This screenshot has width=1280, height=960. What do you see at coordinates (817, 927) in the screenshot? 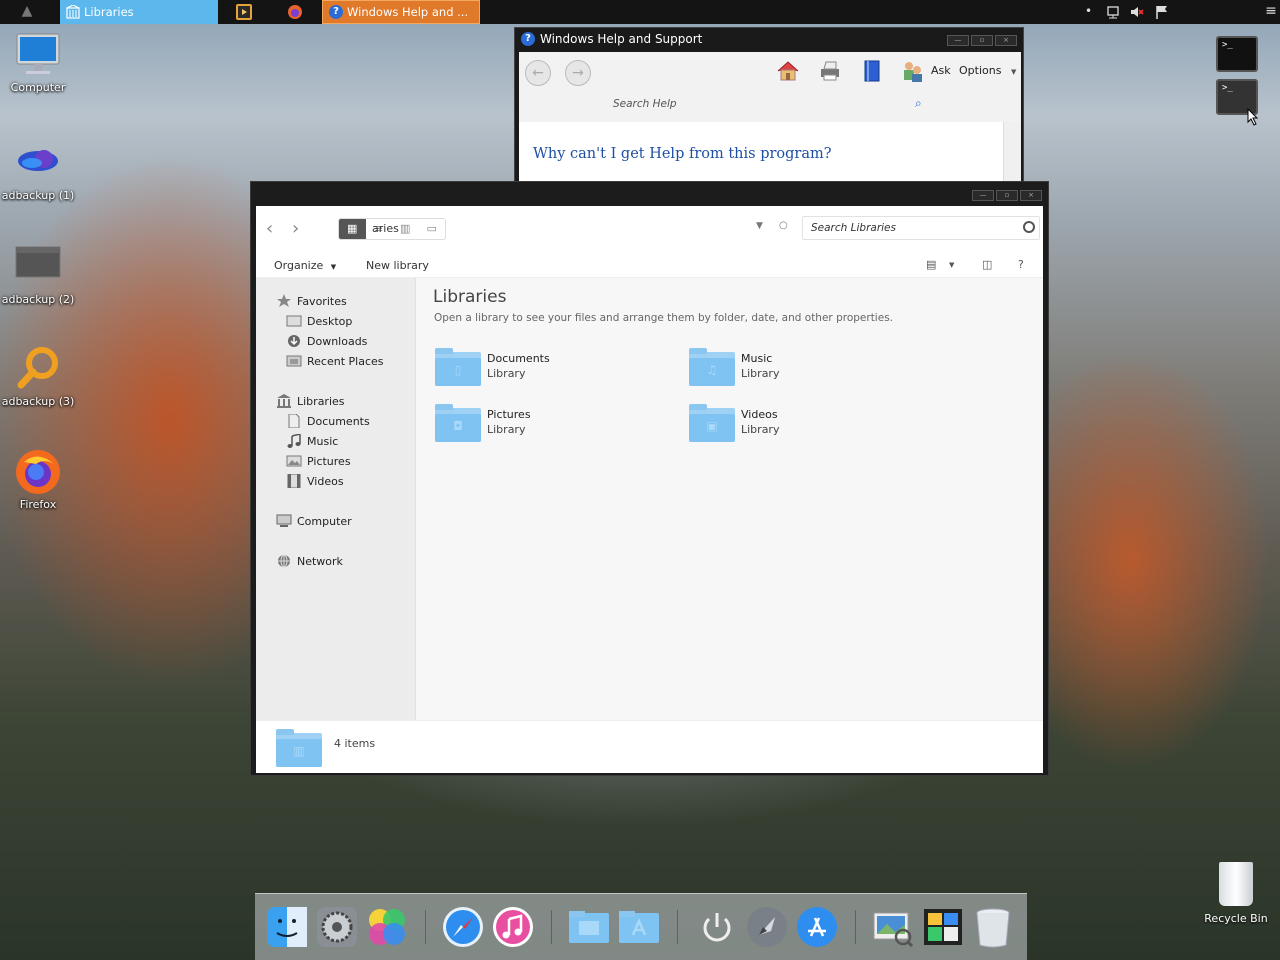
I see `app-store-icon` at bounding box center [817, 927].